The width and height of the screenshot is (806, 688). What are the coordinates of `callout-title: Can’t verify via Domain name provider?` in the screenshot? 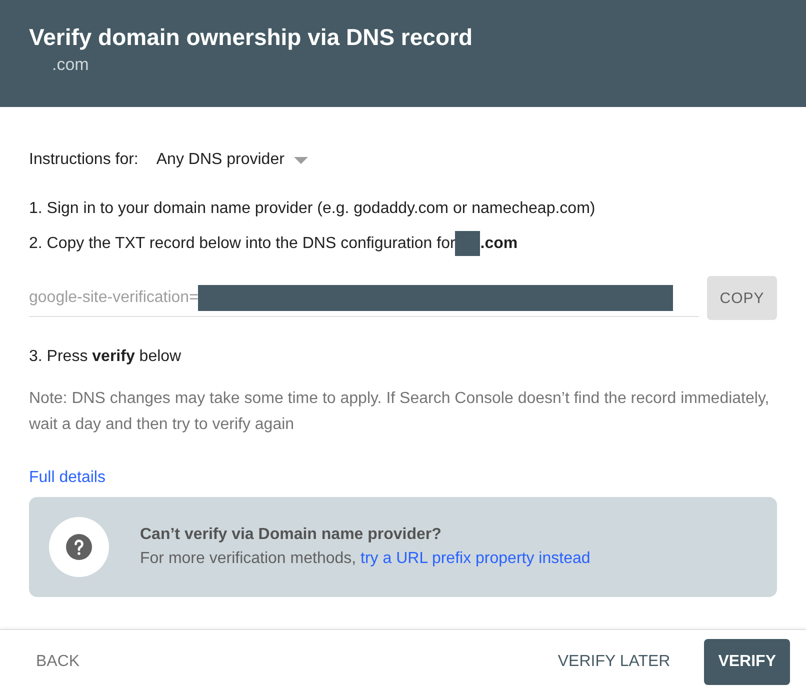 It's located at (291, 535).